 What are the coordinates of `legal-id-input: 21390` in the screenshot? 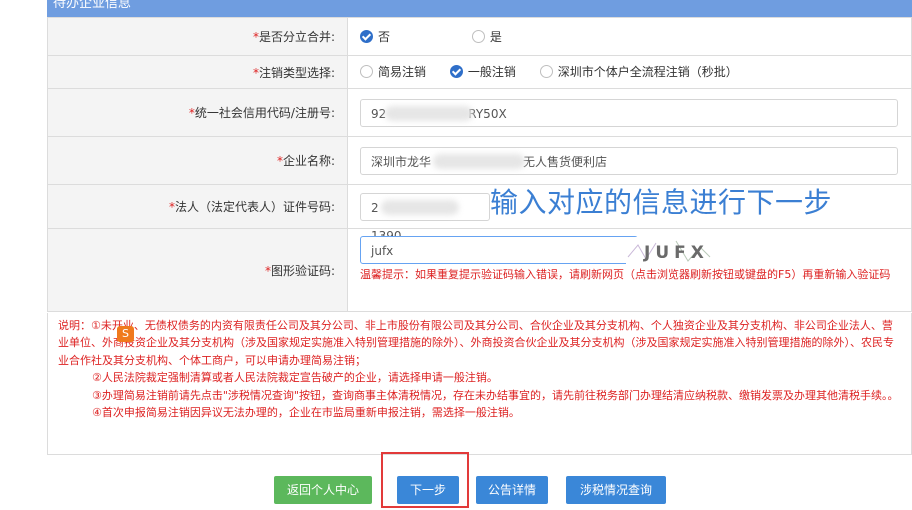 It's located at (425, 217).